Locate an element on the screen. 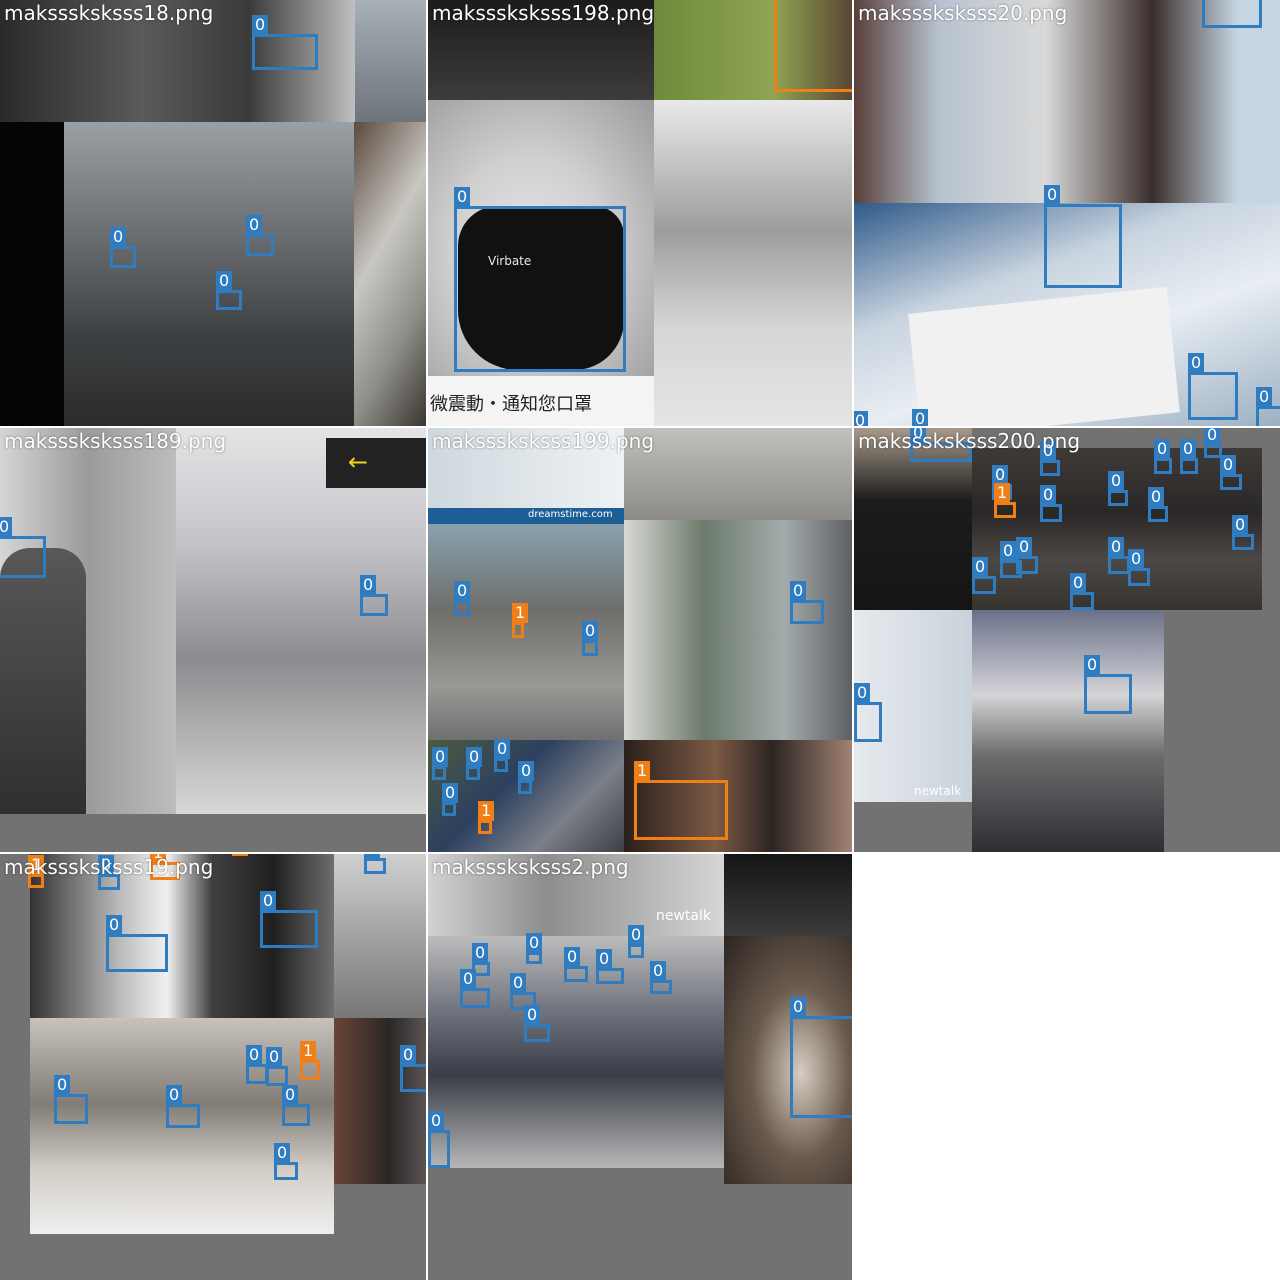 Image resolution: width=1280 pixels, height=1280 pixels. tile-title: maksssksksss198.png is located at coordinates (543, 13).